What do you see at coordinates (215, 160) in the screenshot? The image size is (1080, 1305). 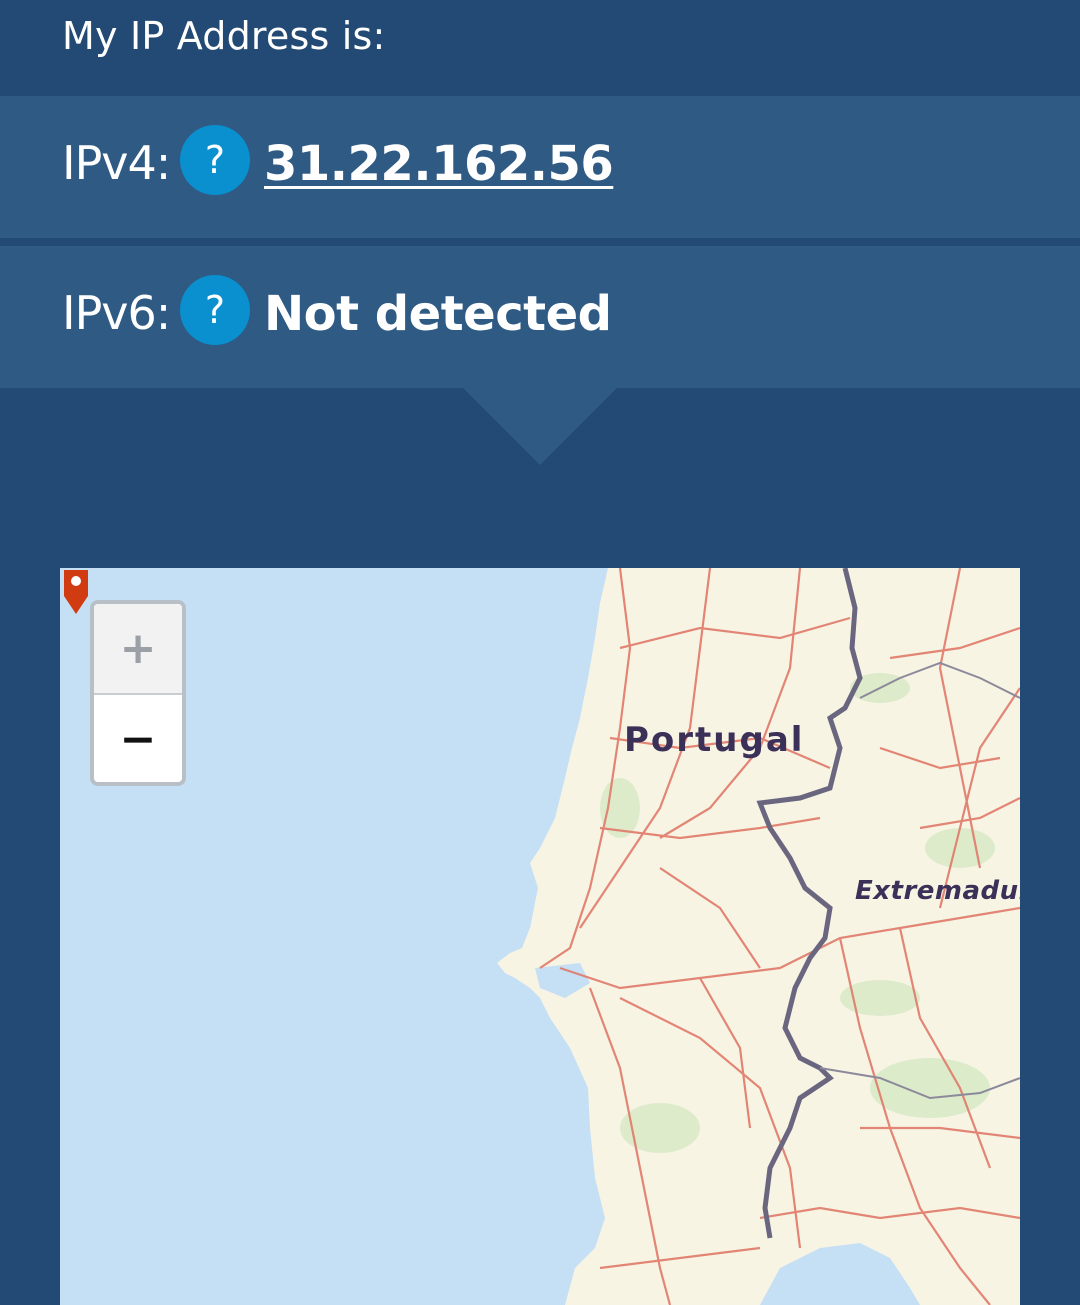 I see `ipv4-help-button: ?` at bounding box center [215, 160].